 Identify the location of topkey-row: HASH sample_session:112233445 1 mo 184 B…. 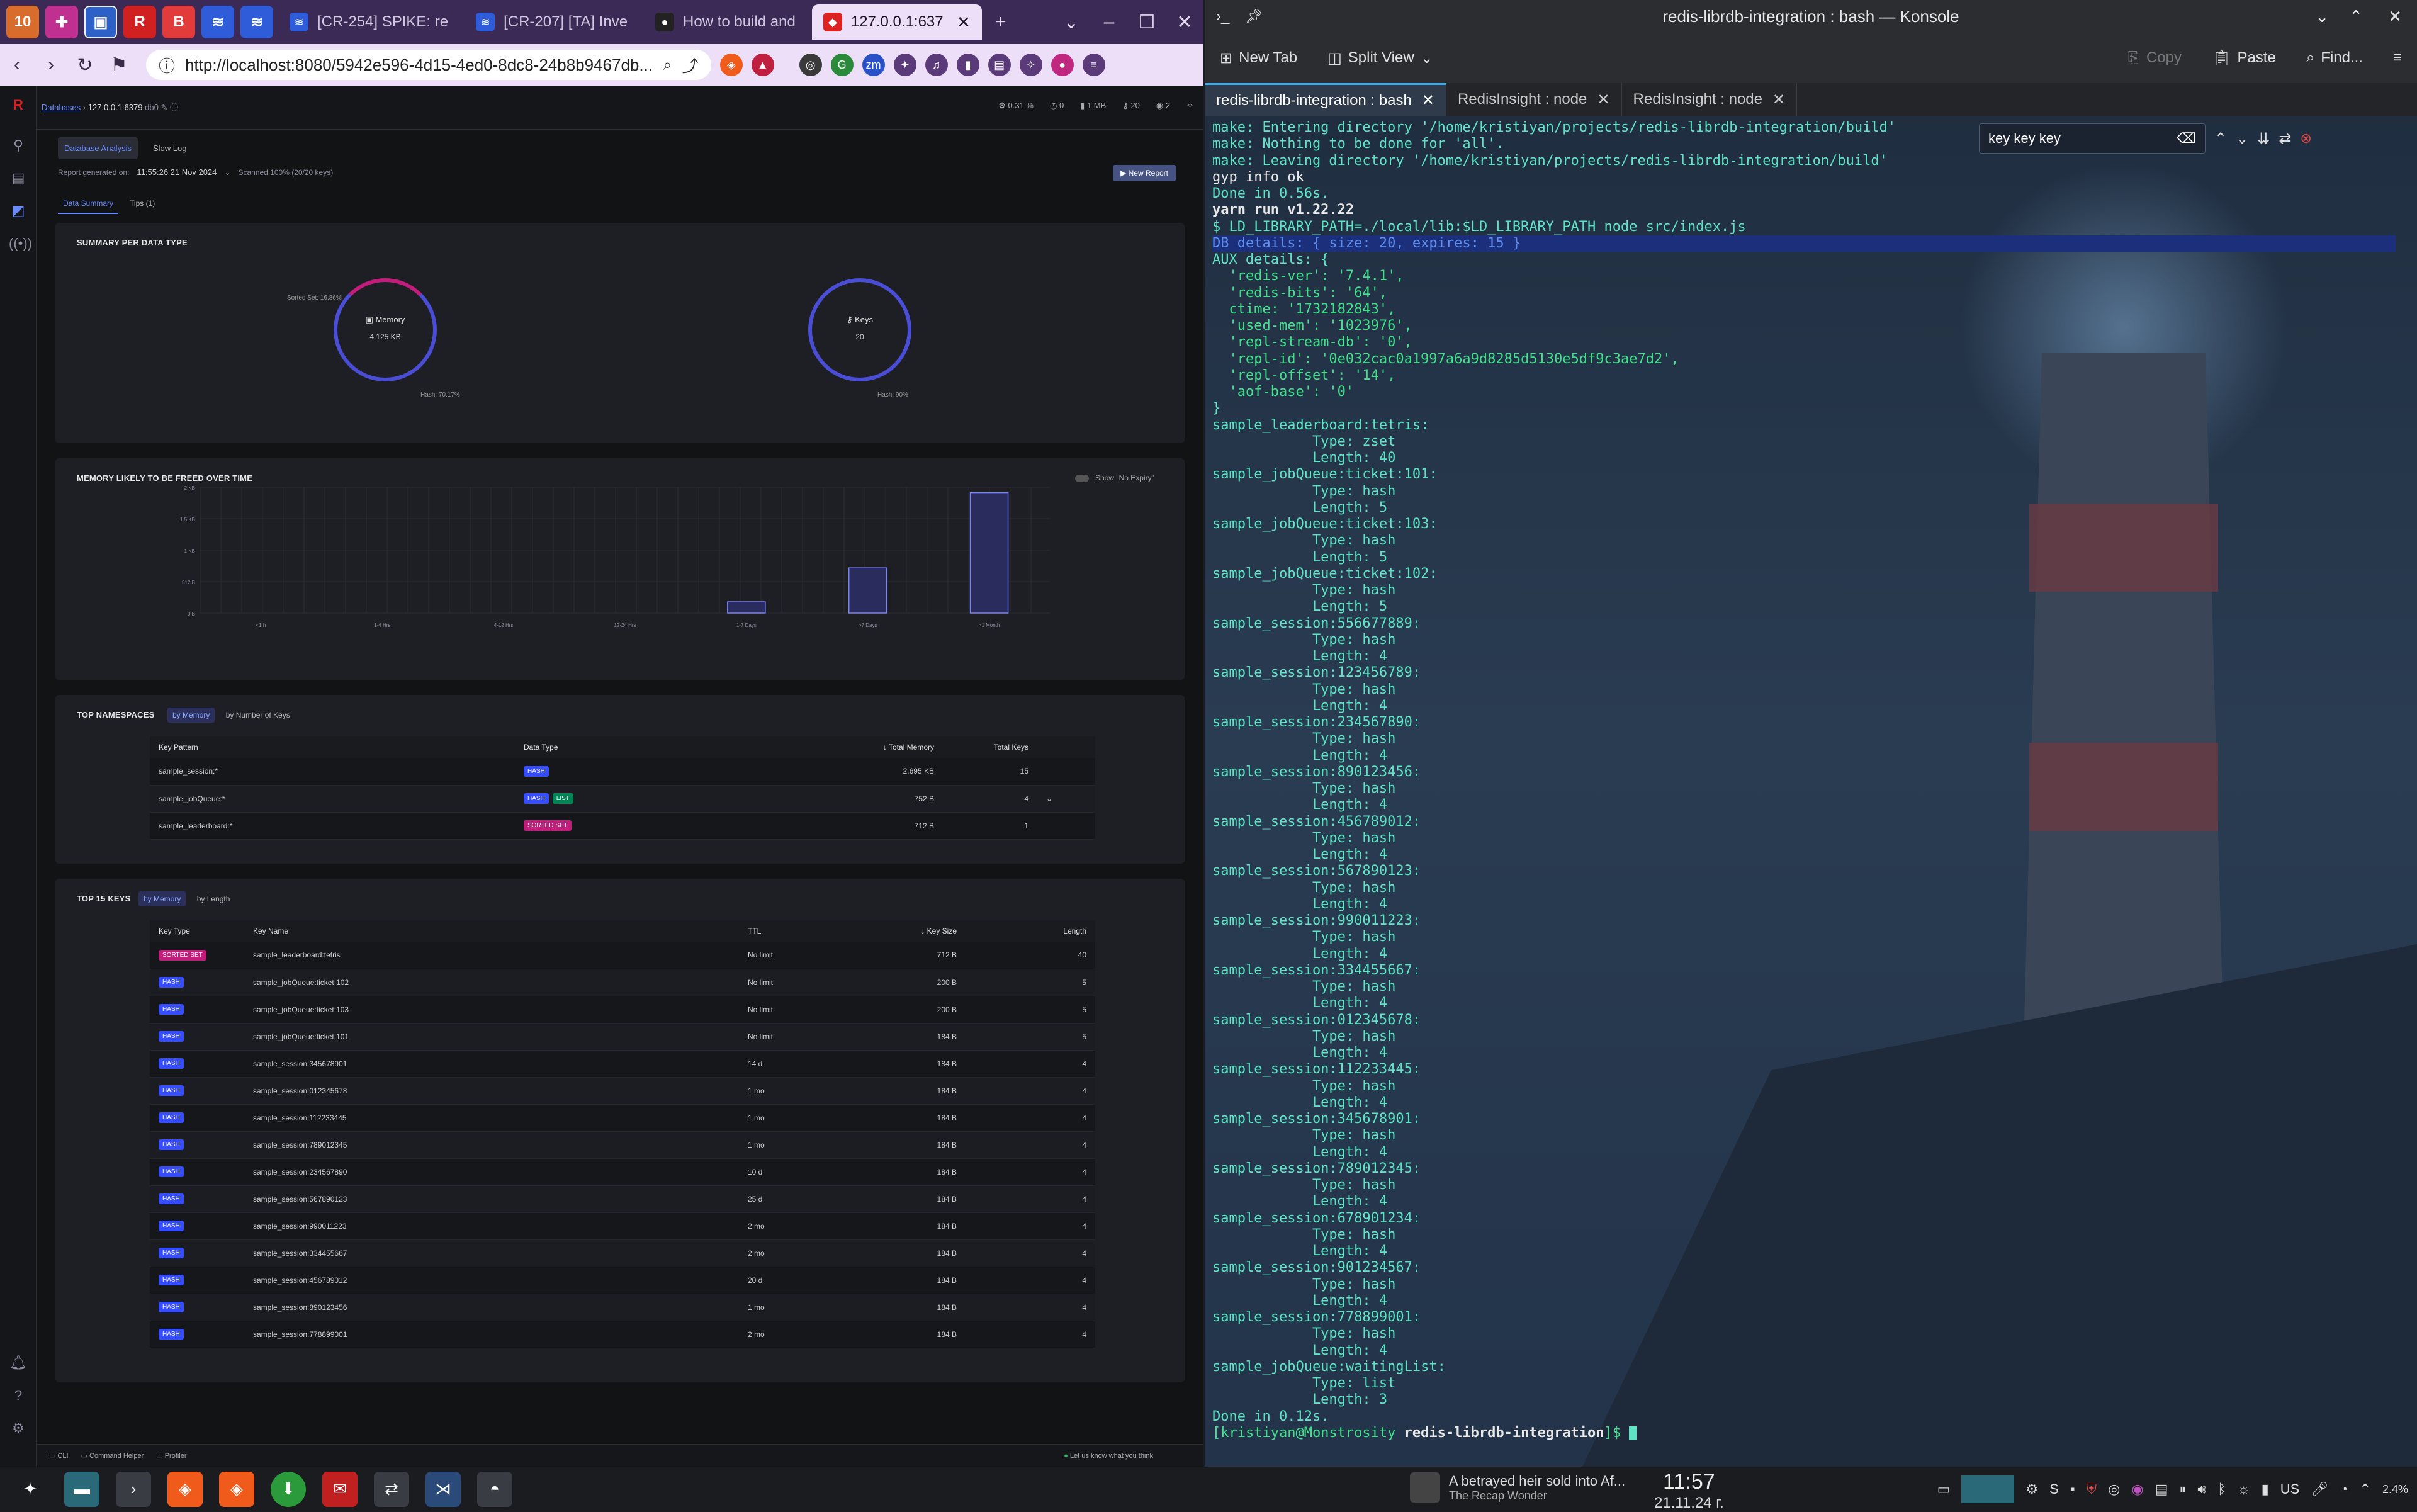
(622, 1118).